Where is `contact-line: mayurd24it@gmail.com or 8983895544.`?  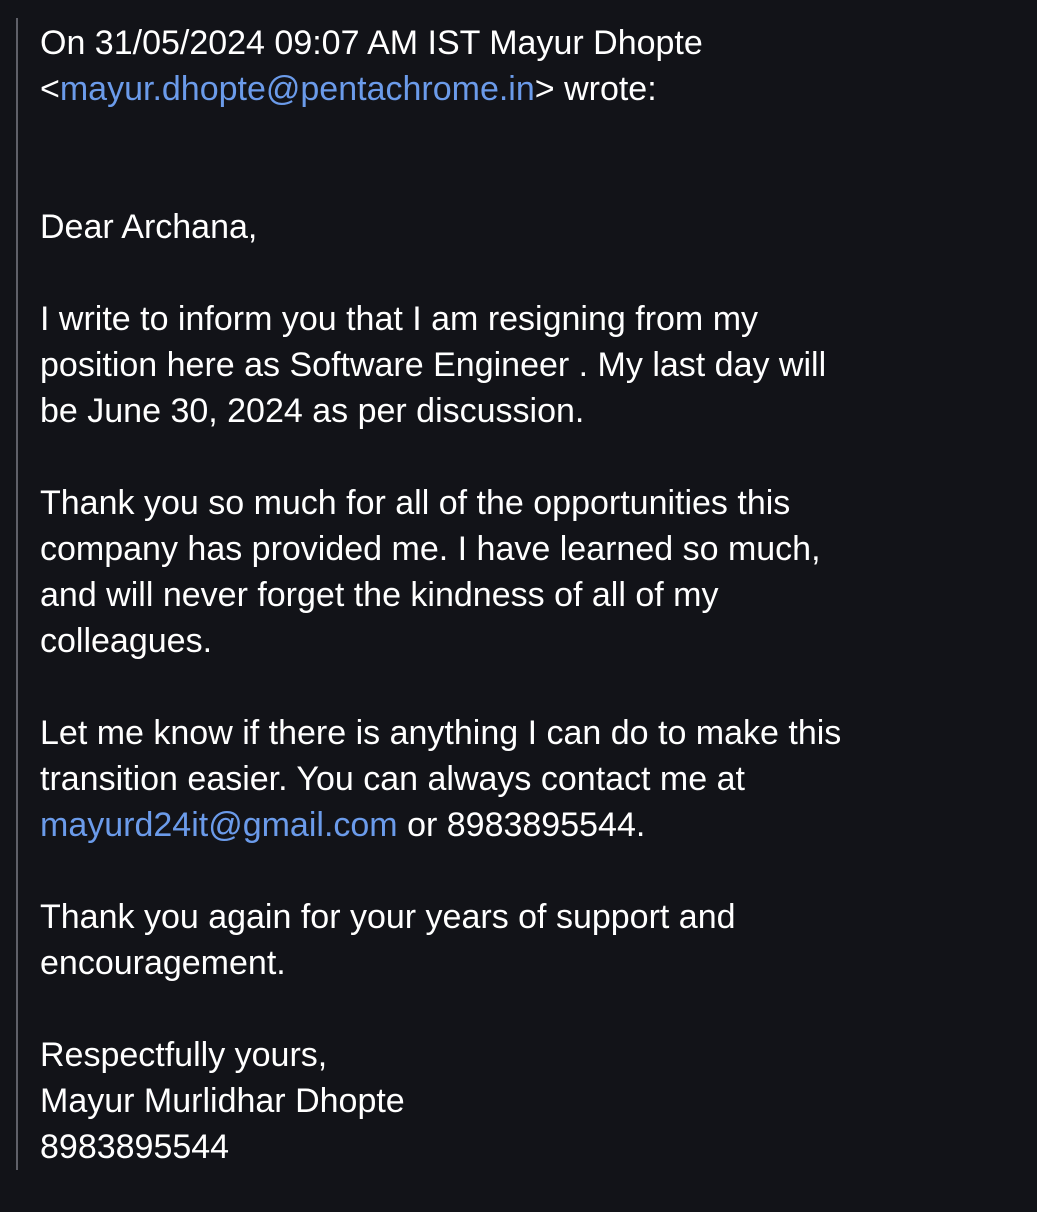
contact-line: mayurd24it@gmail.com or 8983895544. is located at coordinates (530, 825).